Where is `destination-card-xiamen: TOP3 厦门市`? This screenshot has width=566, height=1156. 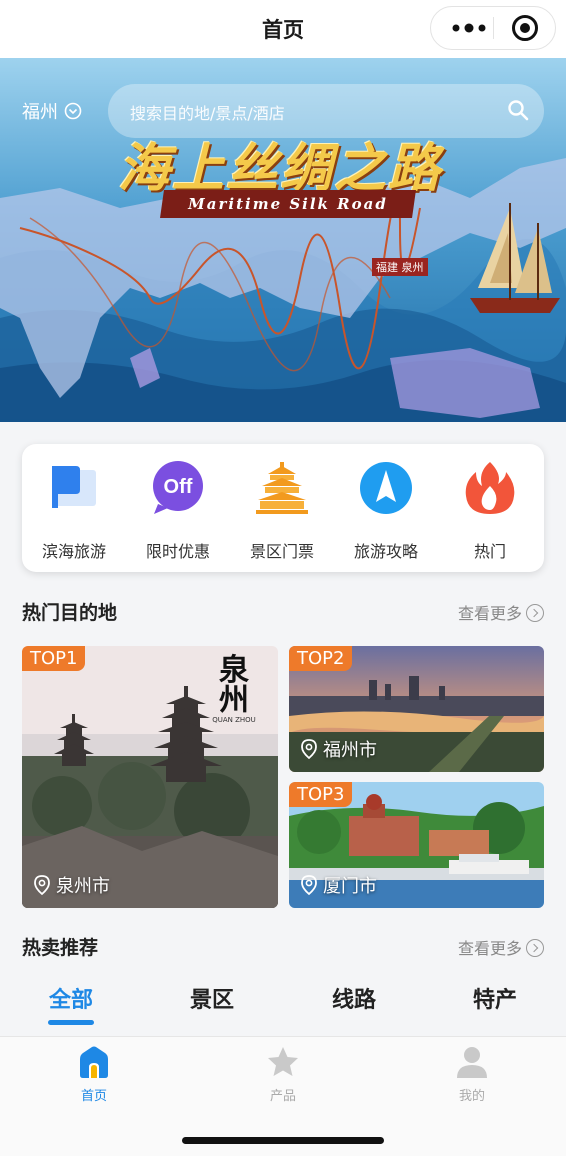 destination-card-xiamen: TOP3 厦门市 is located at coordinates (416, 845).